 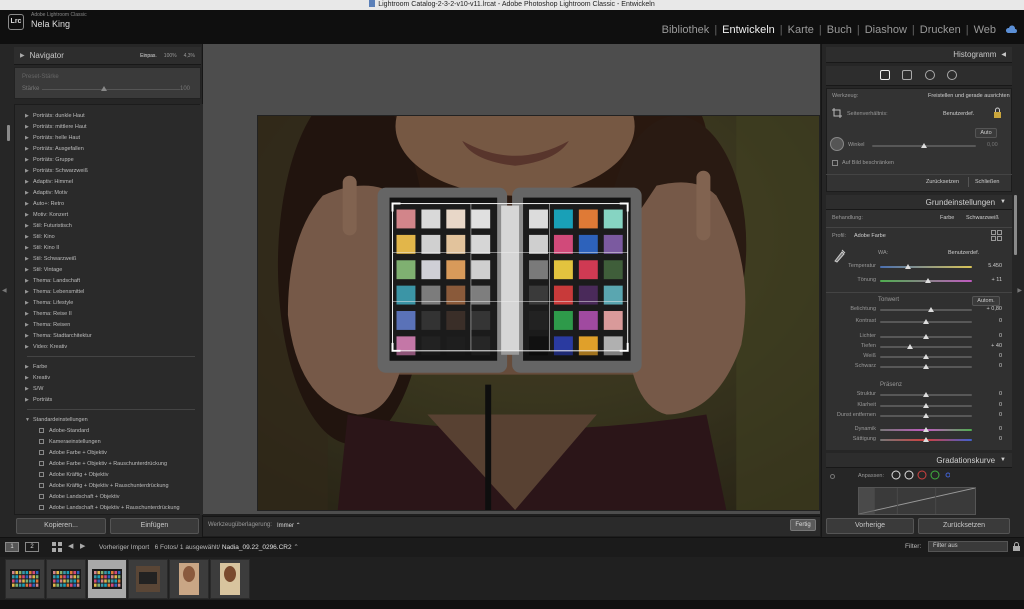 I want to click on preset-group: ▶ Adaptiv: Motiv, so click(x=107, y=193).